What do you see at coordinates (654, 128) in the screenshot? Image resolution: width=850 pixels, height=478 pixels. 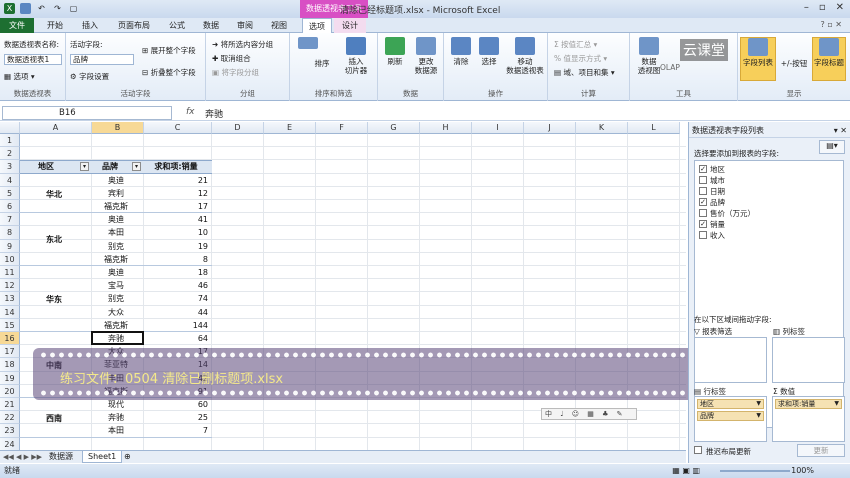 I see `column-header: L` at bounding box center [654, 128].